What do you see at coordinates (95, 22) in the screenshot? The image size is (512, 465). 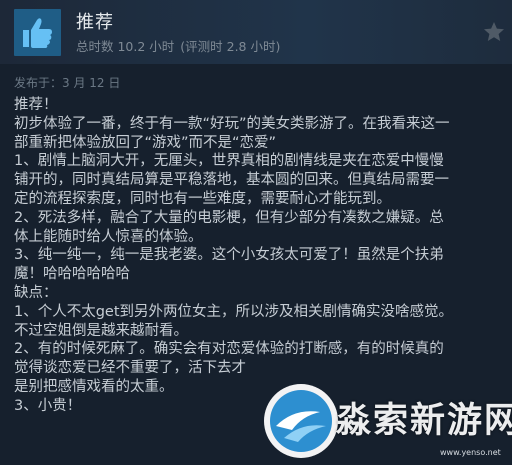 I see `recommendation-title: 推荐` at bounding box center [95, 22].